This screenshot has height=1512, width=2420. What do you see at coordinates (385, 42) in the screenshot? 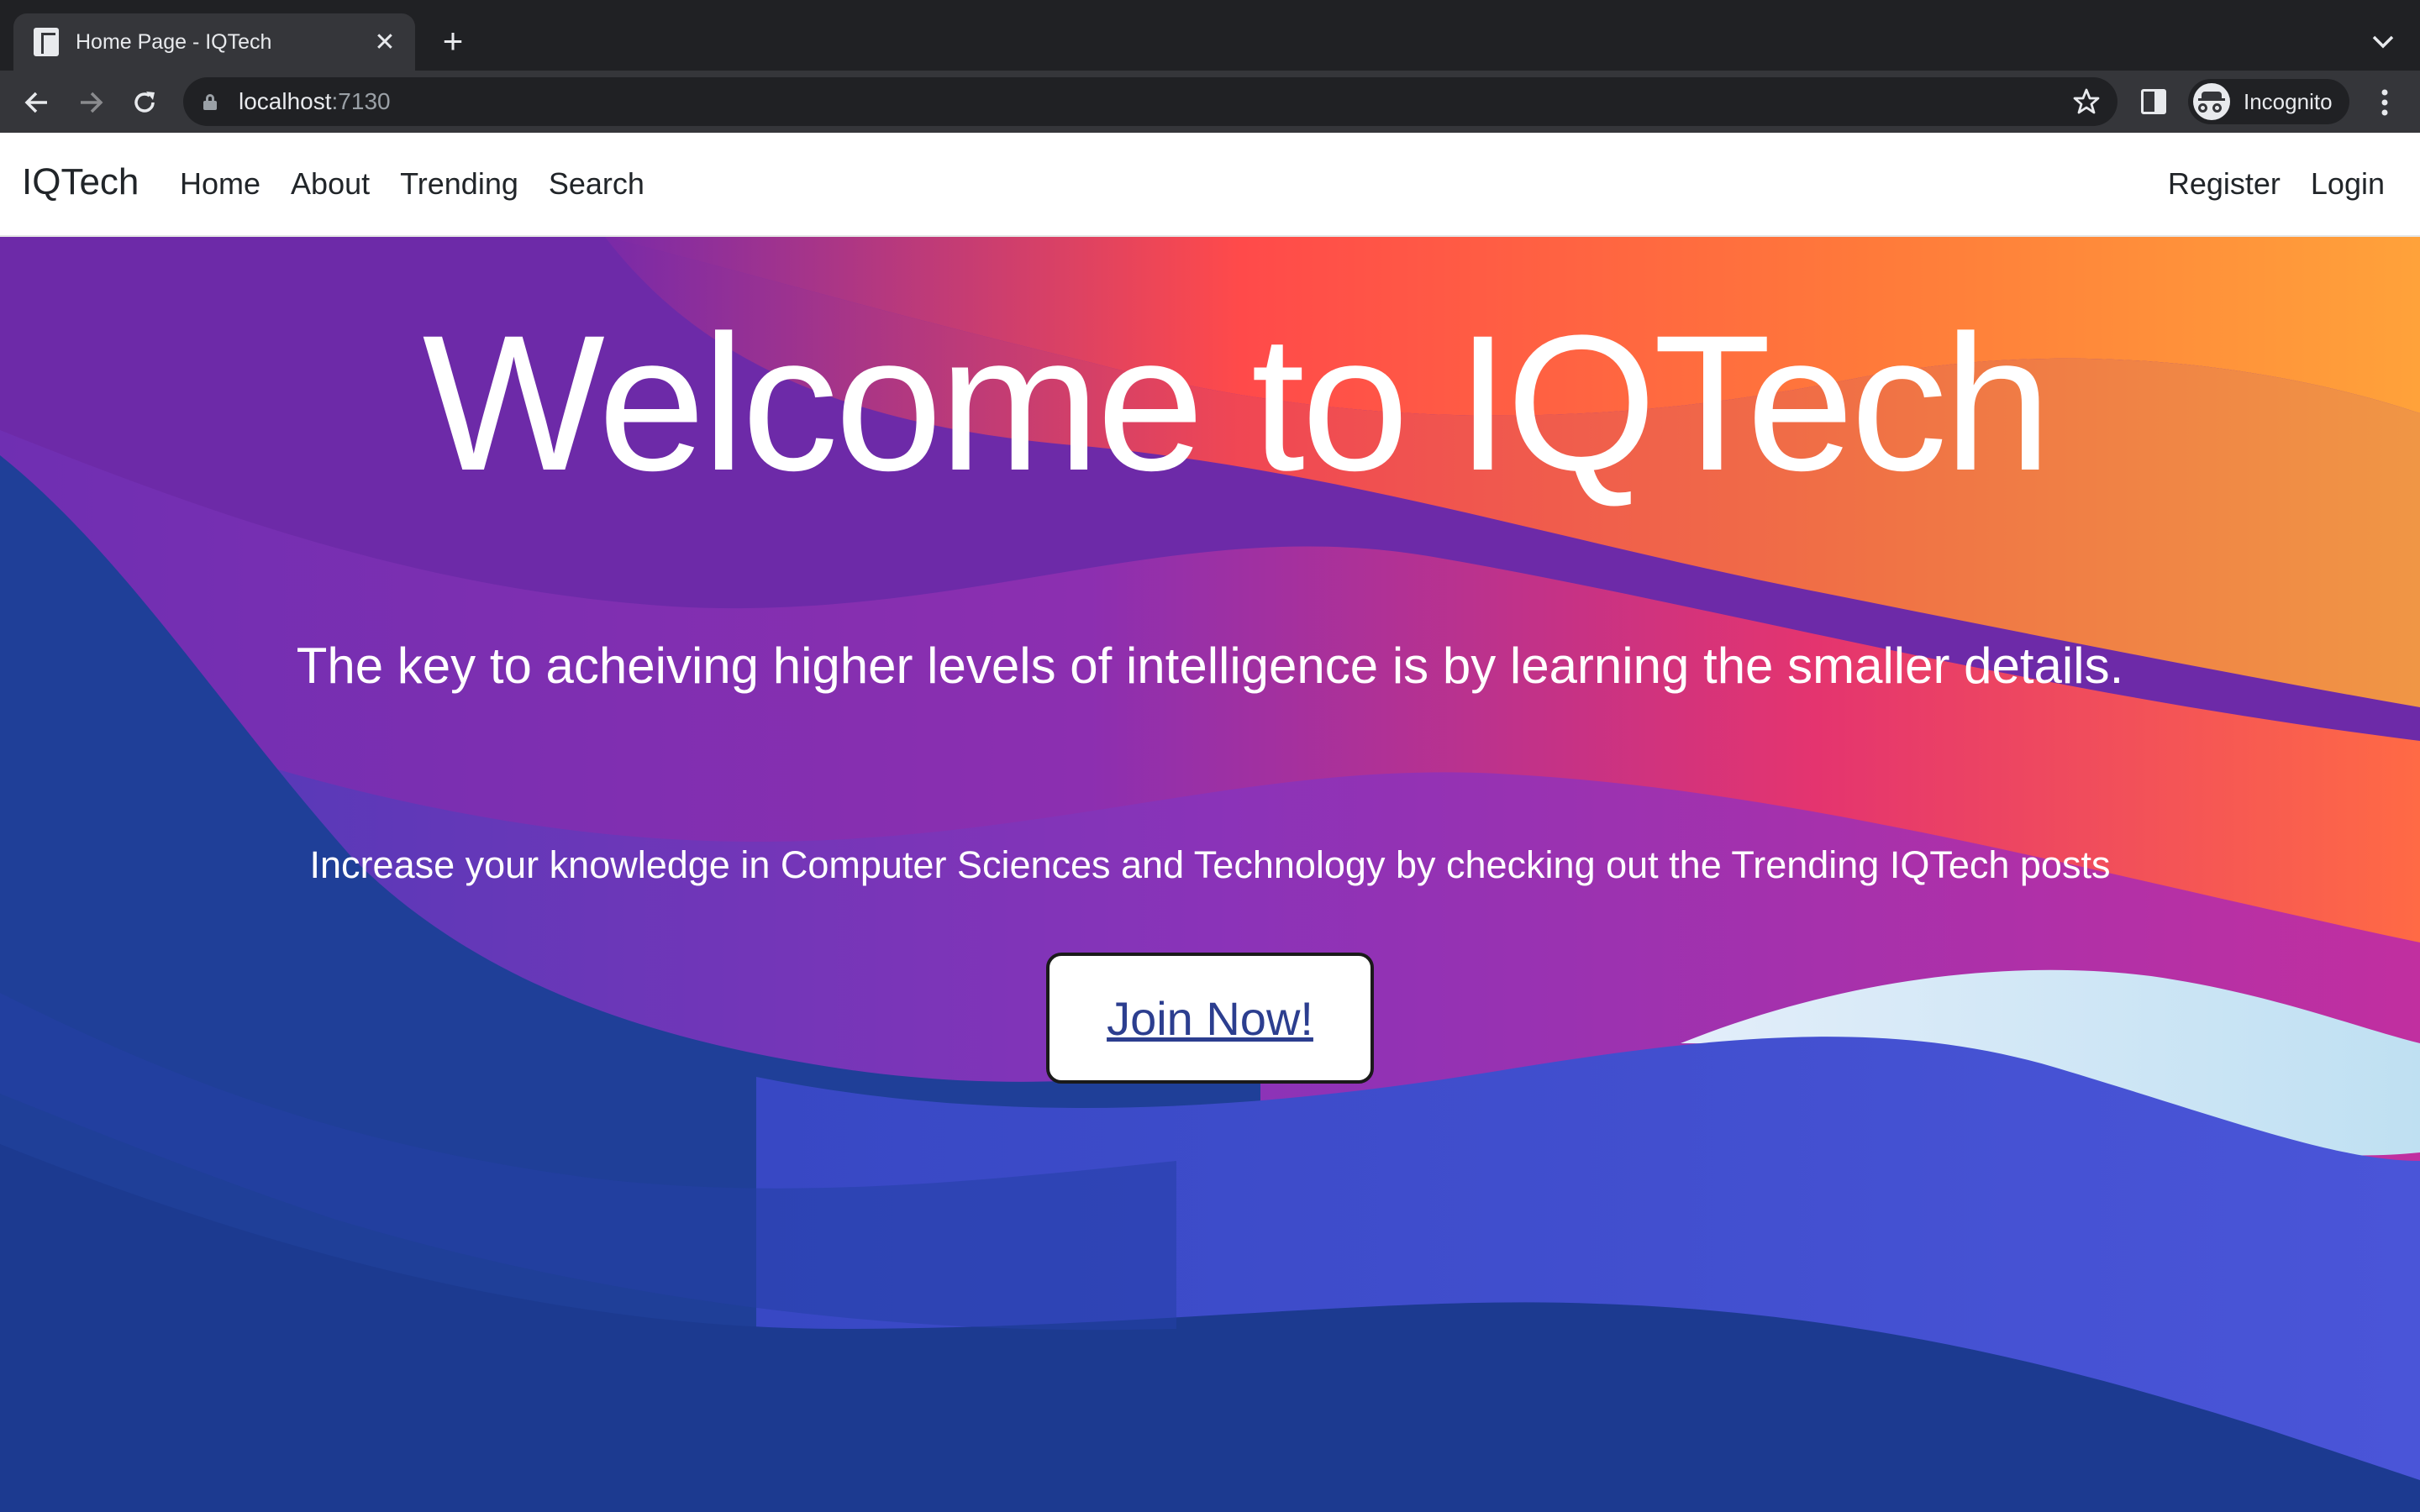
I see `close-icon: ✕` at bounding box center [385, 42].